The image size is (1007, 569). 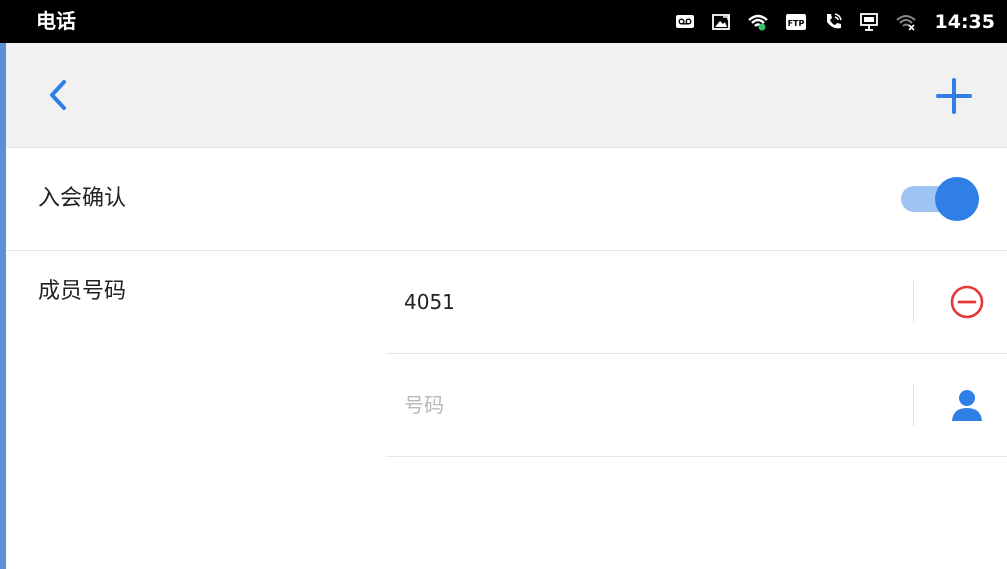 I want to click on member-number-row: 4051, so click(x=696, y=302).